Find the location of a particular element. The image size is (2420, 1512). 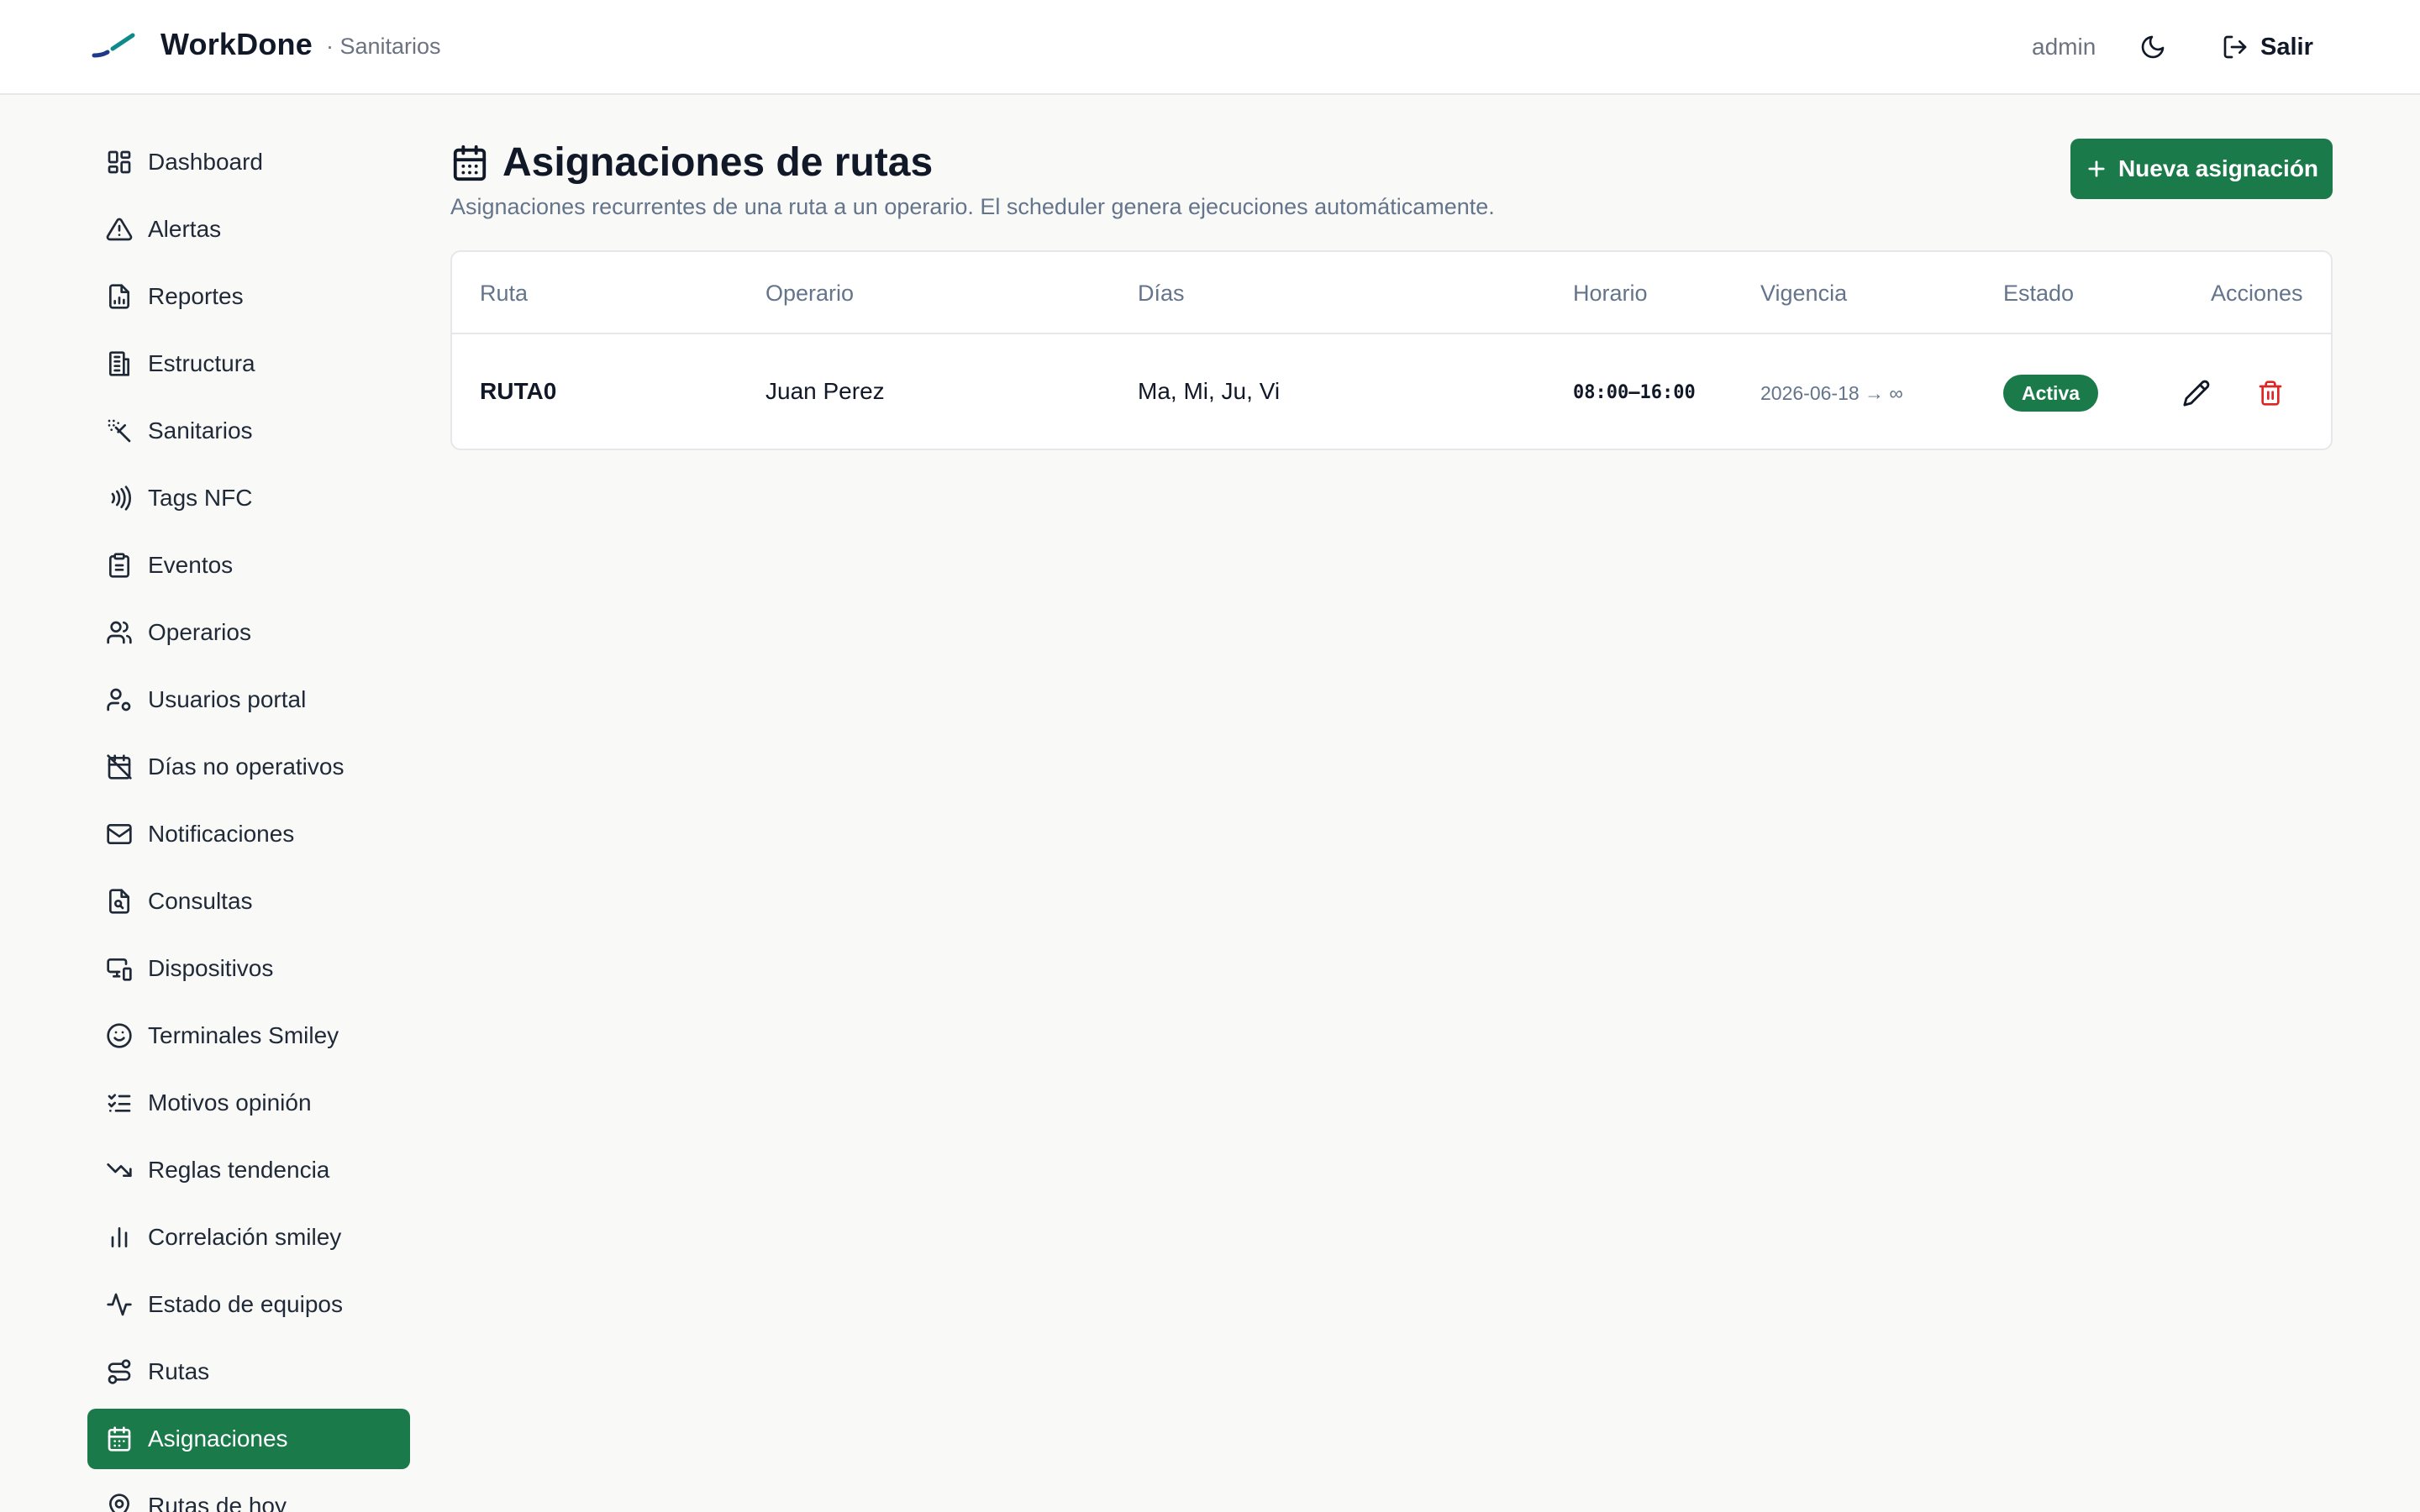

trending-down-icon is located at coordinates (120, 1170).